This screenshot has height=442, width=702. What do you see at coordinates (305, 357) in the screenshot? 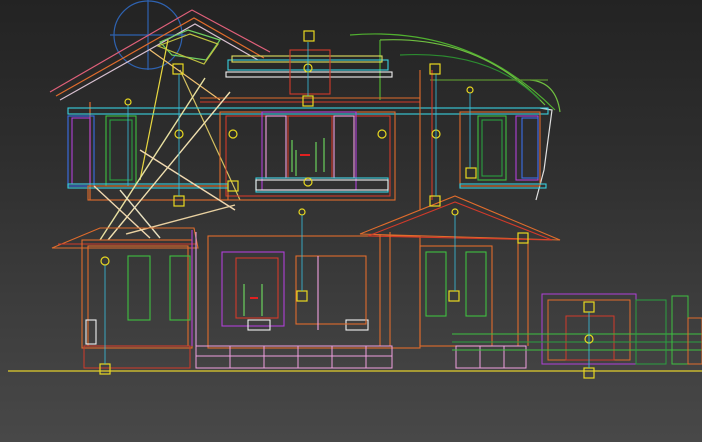
I see `foundation-steps` at bounding box center [305, 357].